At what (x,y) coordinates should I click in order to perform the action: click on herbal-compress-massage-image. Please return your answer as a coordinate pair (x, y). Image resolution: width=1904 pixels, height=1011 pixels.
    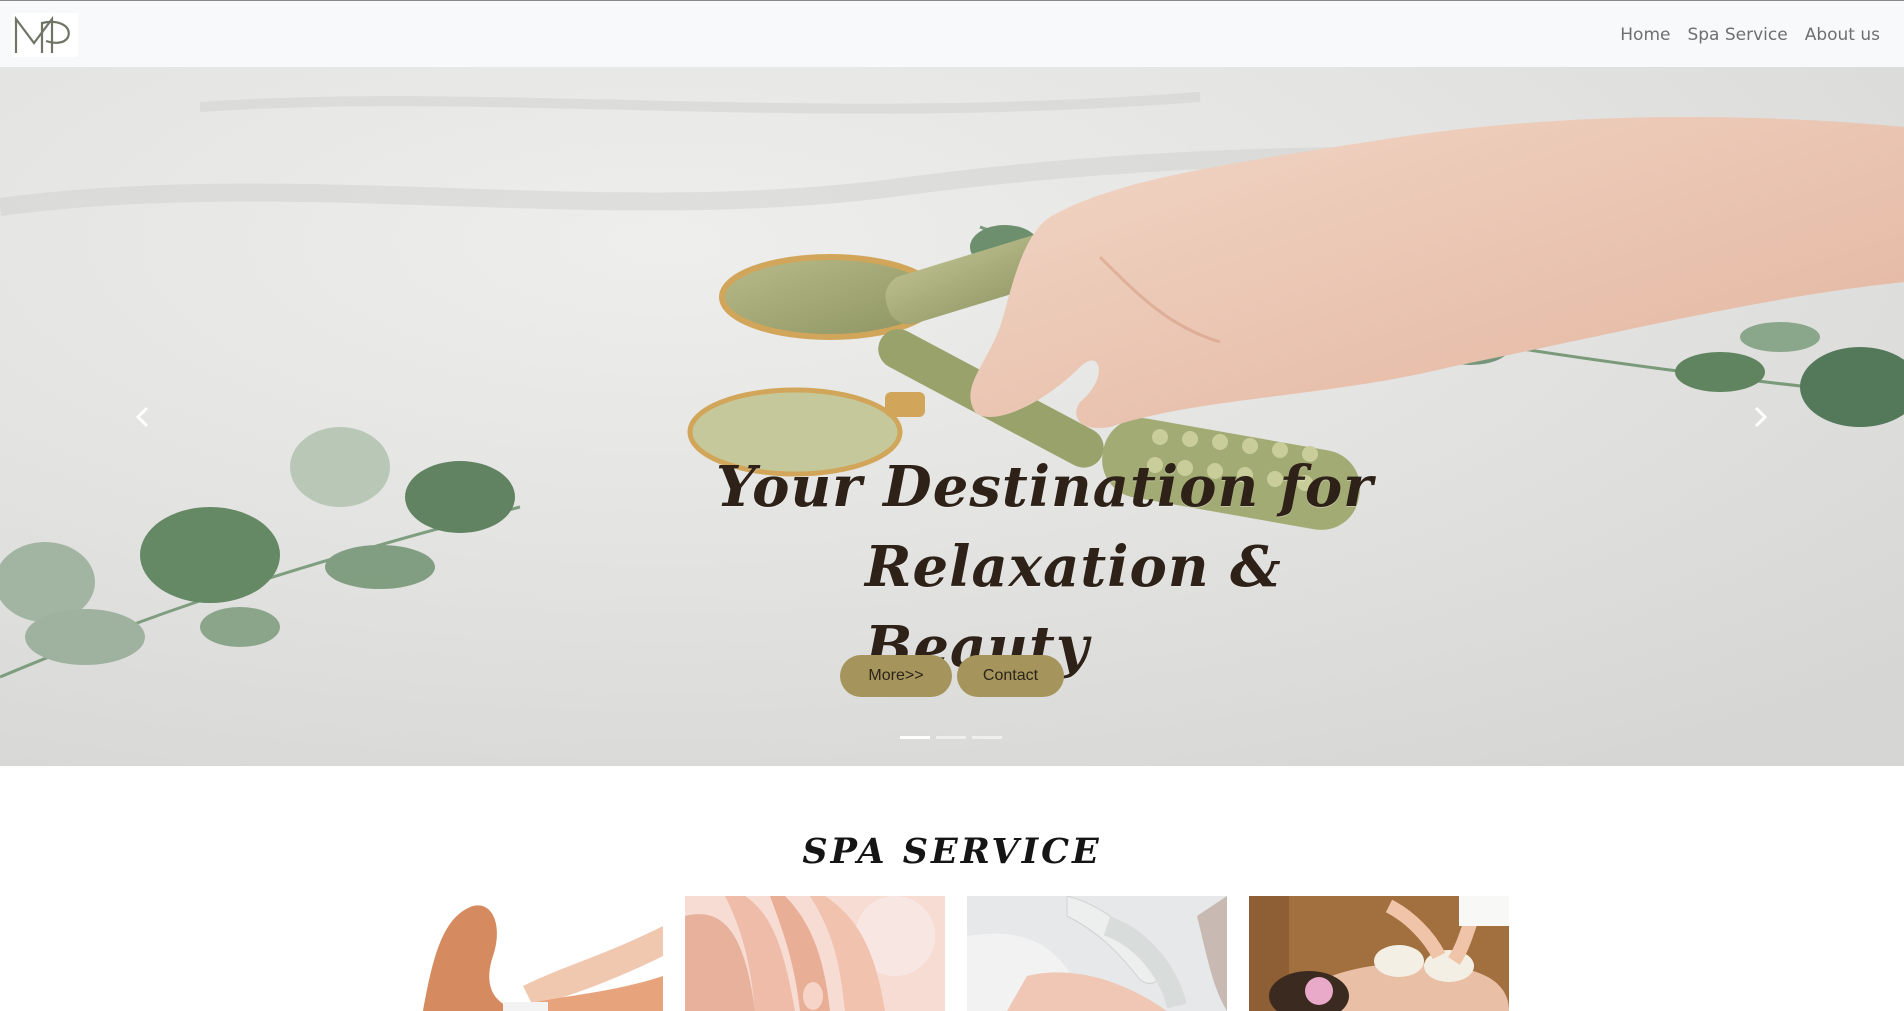
    Looking at the image, I should click on (1379, 953).